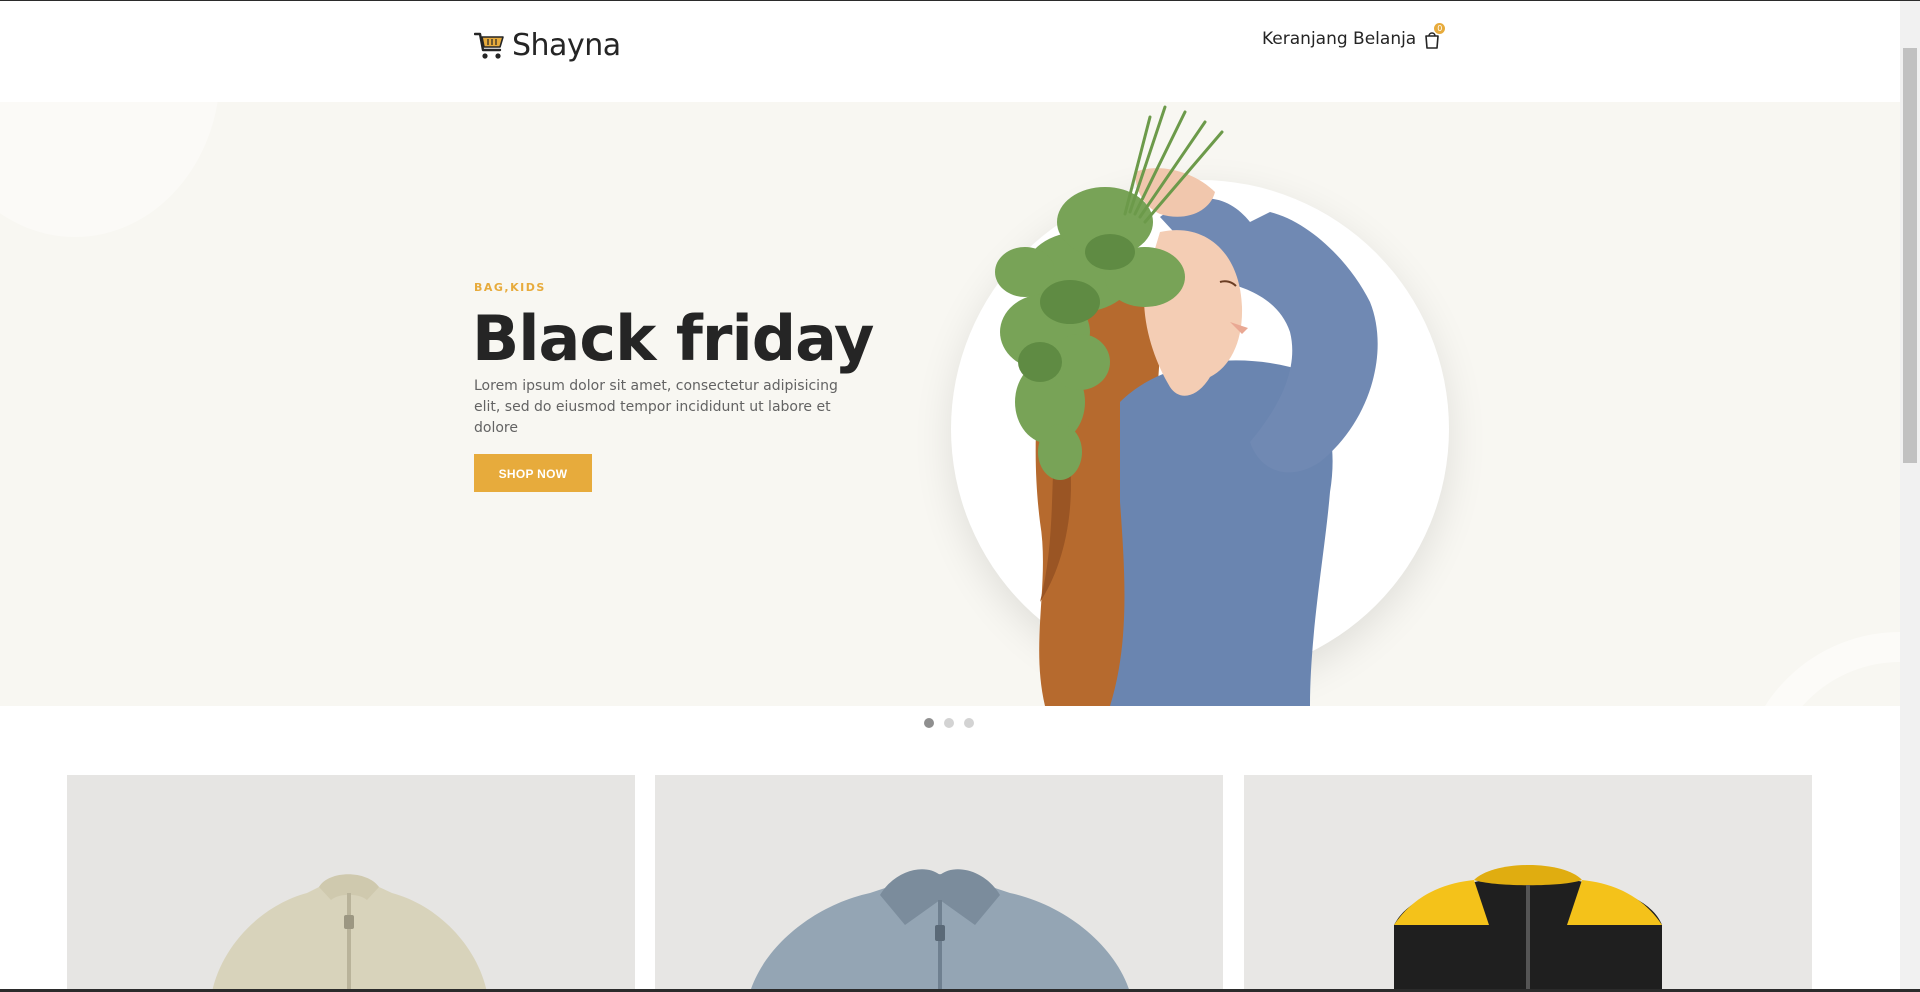 The width and height of the screenshot is (1920, 992). What do you see at coordinates (1820, 669) in the screenshot?
I see `decorative-ring` at bounding box center [1820, 669].